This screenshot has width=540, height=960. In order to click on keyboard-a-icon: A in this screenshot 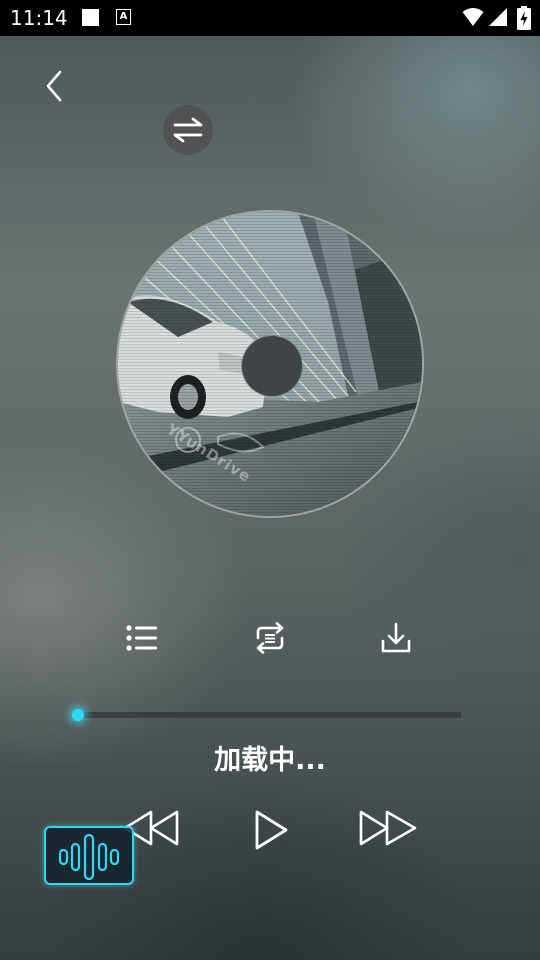, I will do `click(123, 17)`.